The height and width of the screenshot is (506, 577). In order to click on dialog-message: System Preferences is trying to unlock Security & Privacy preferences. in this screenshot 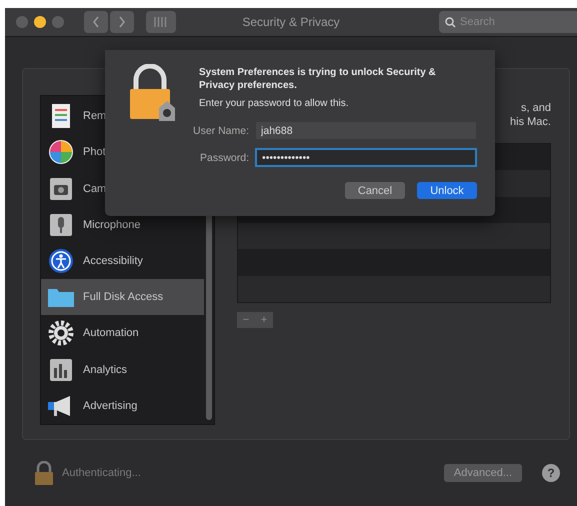, I will do `click(318, 79)`.